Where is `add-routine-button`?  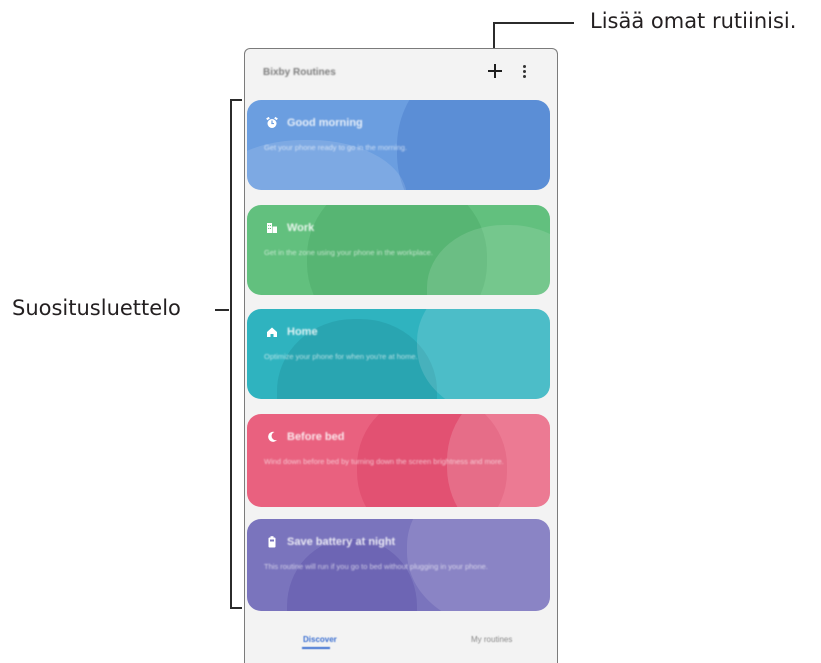
add-routine-button is located at coordinates (495, 71).